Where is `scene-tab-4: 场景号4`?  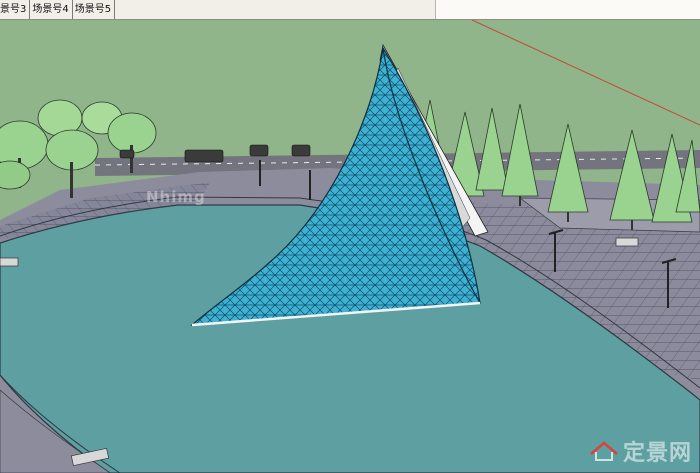
scene-tab-4: 场景号4 is located at coordinates (51, 9).